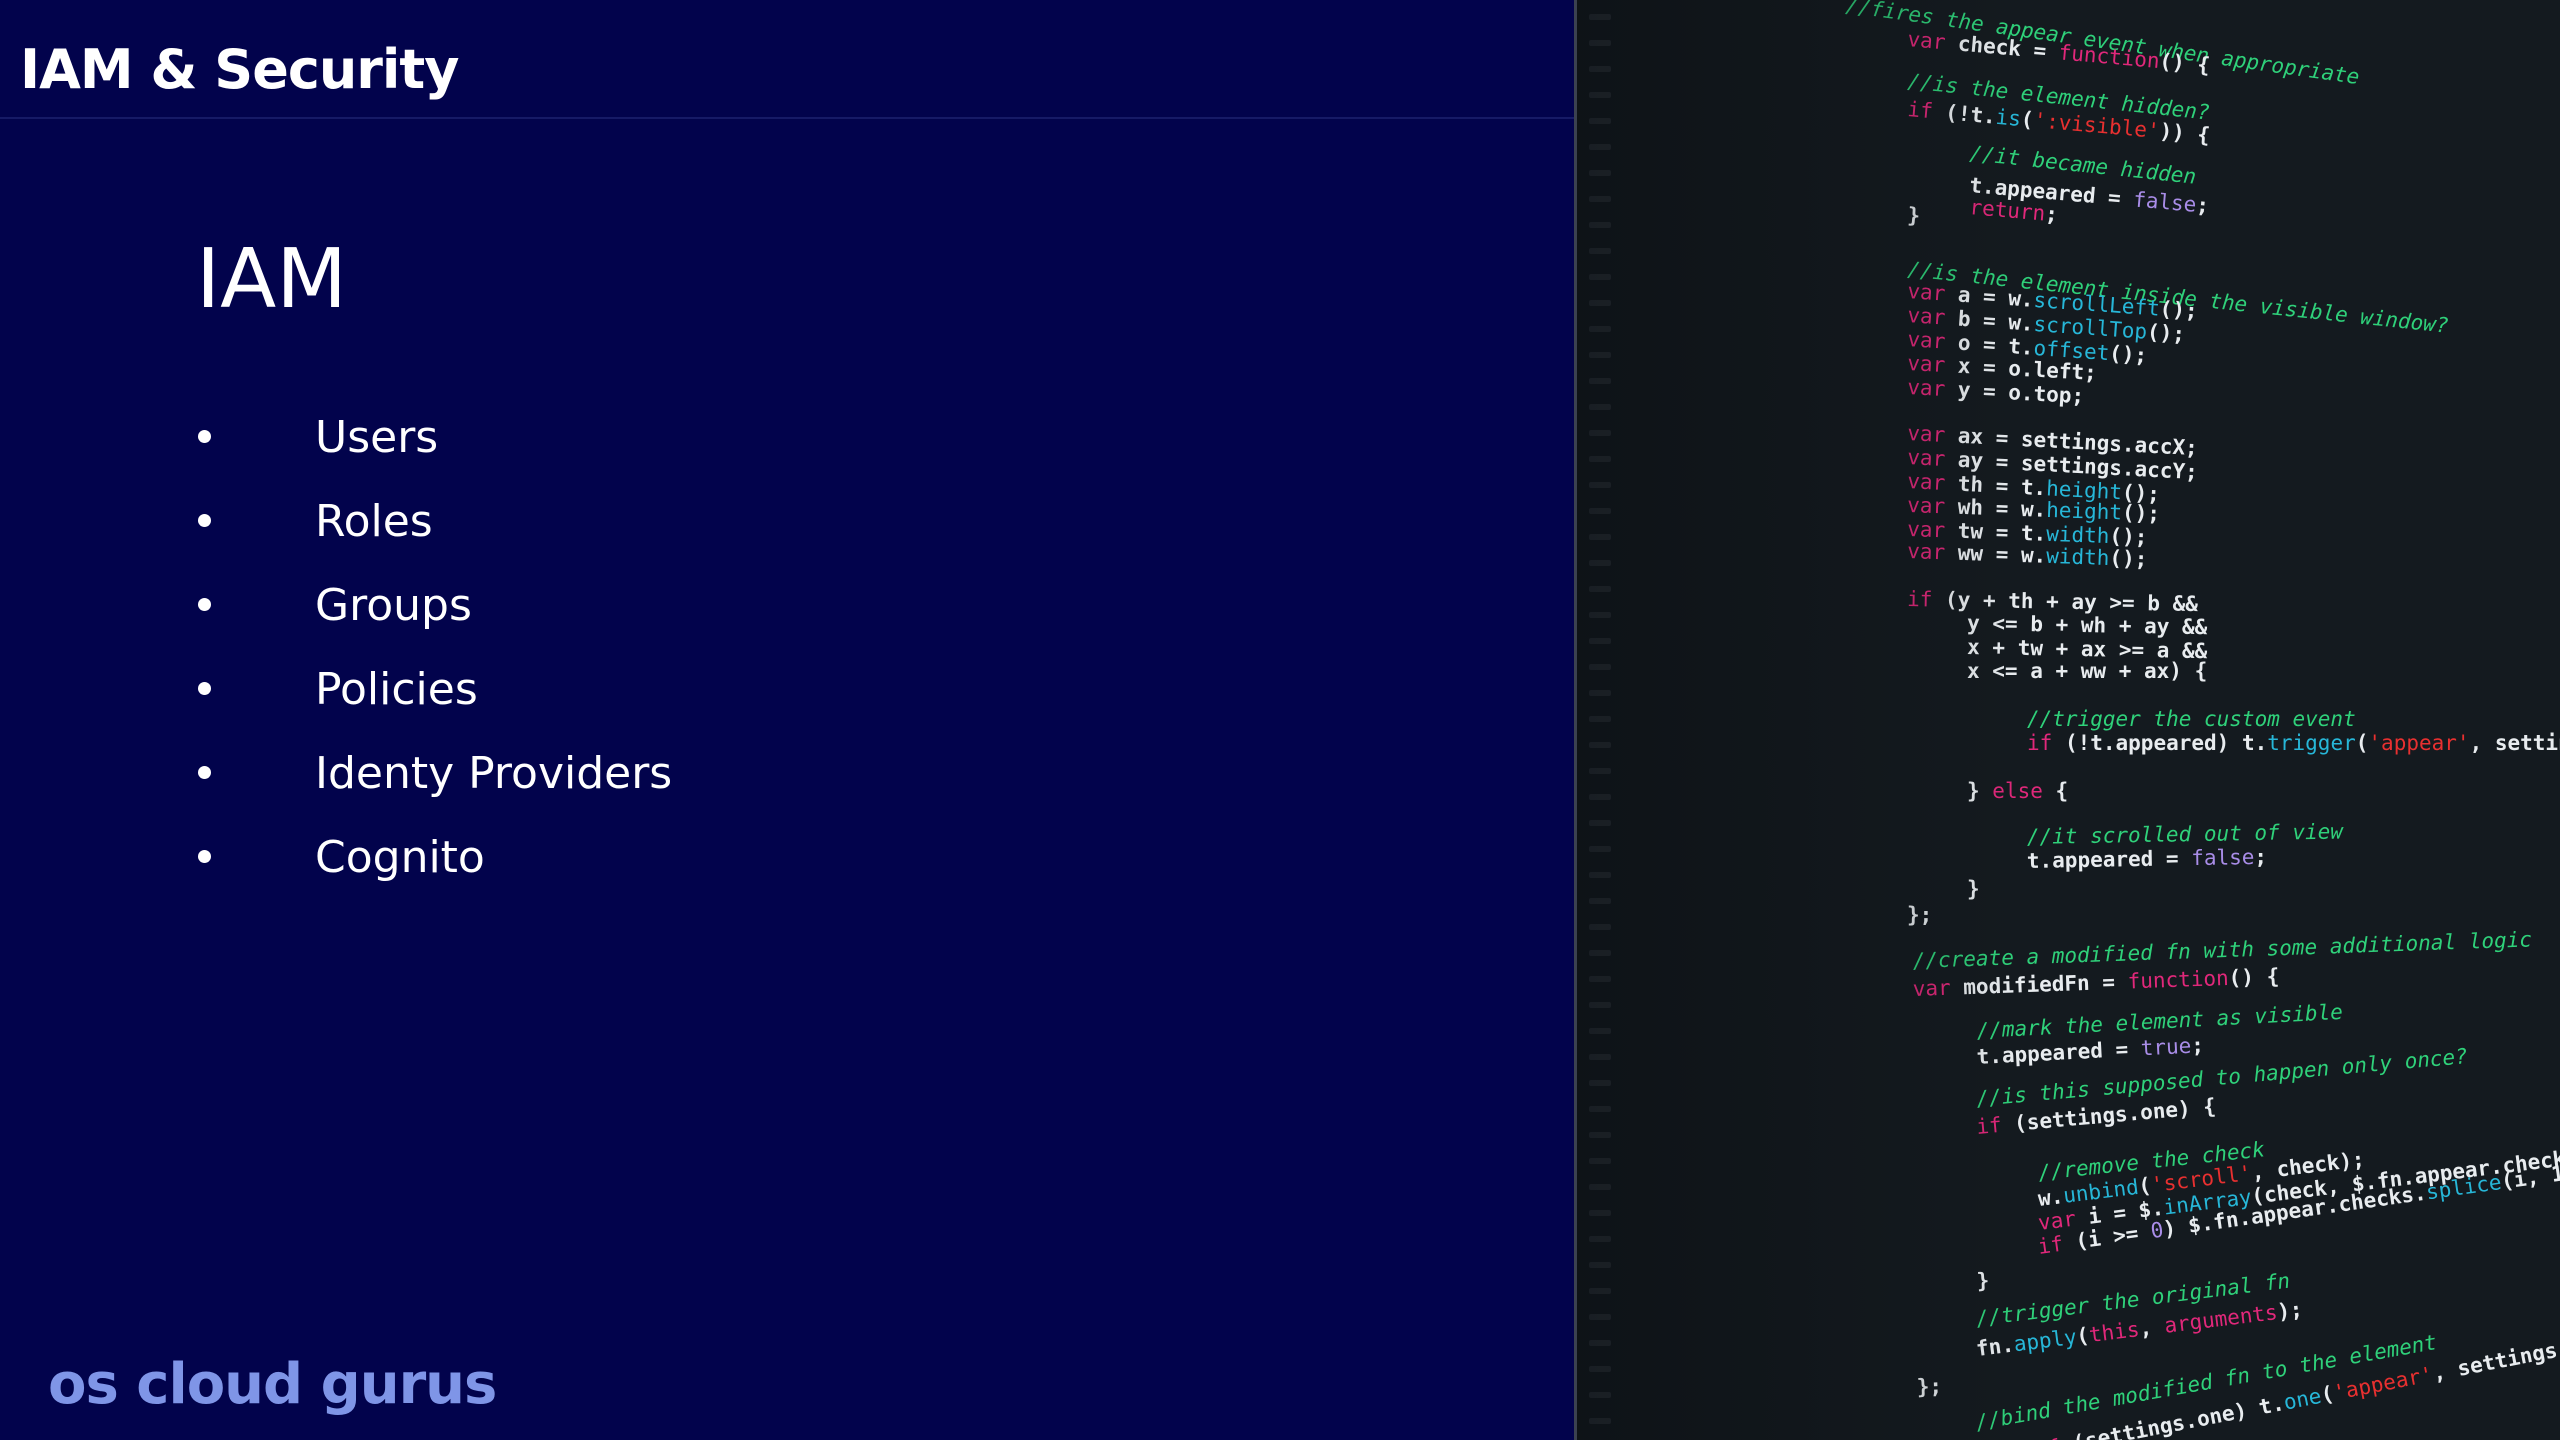  I want to click on bullet-label: Users, so click(377, 437).